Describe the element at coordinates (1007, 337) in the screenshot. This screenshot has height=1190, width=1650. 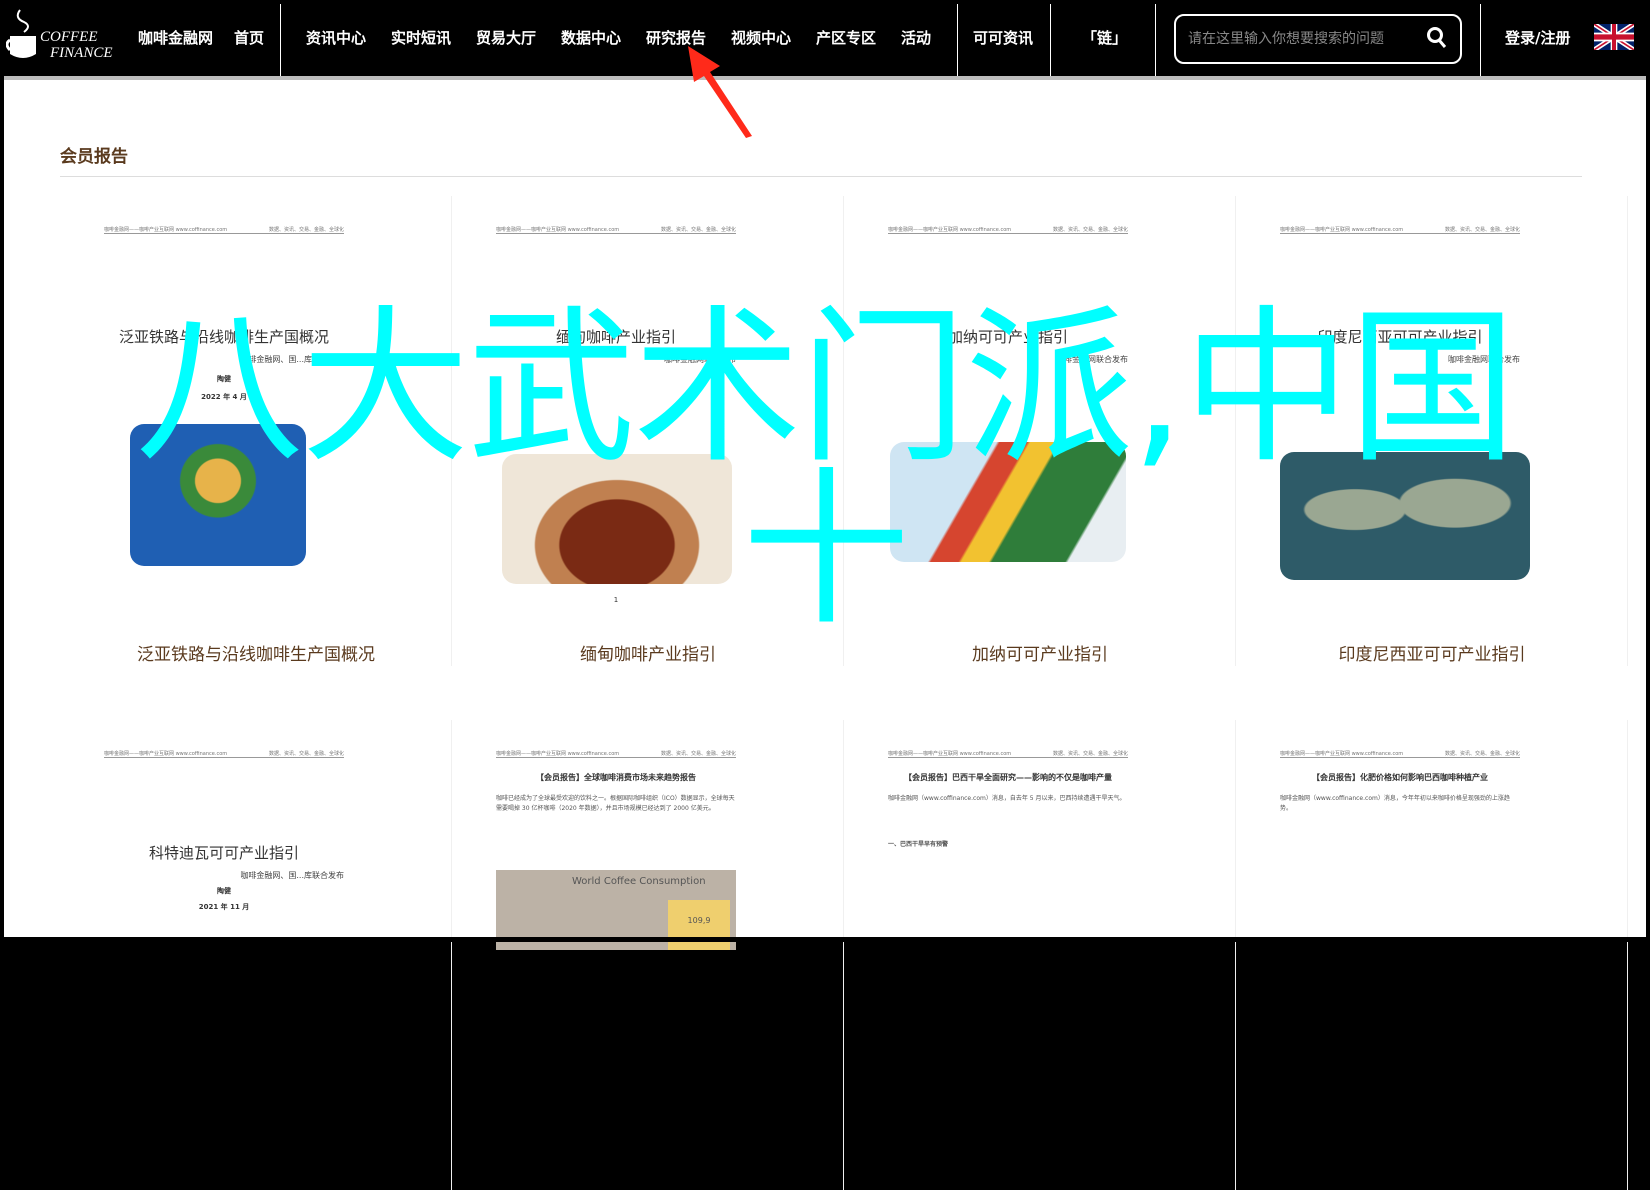
I see `doc-title: 加纳可可产业指引` at that location.